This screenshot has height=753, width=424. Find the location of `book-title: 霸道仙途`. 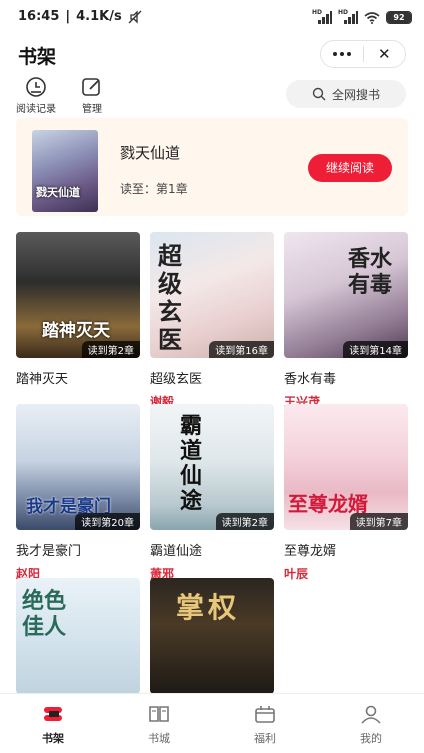

book-title: 霸道仙途 is located at coordinates (176, 551).